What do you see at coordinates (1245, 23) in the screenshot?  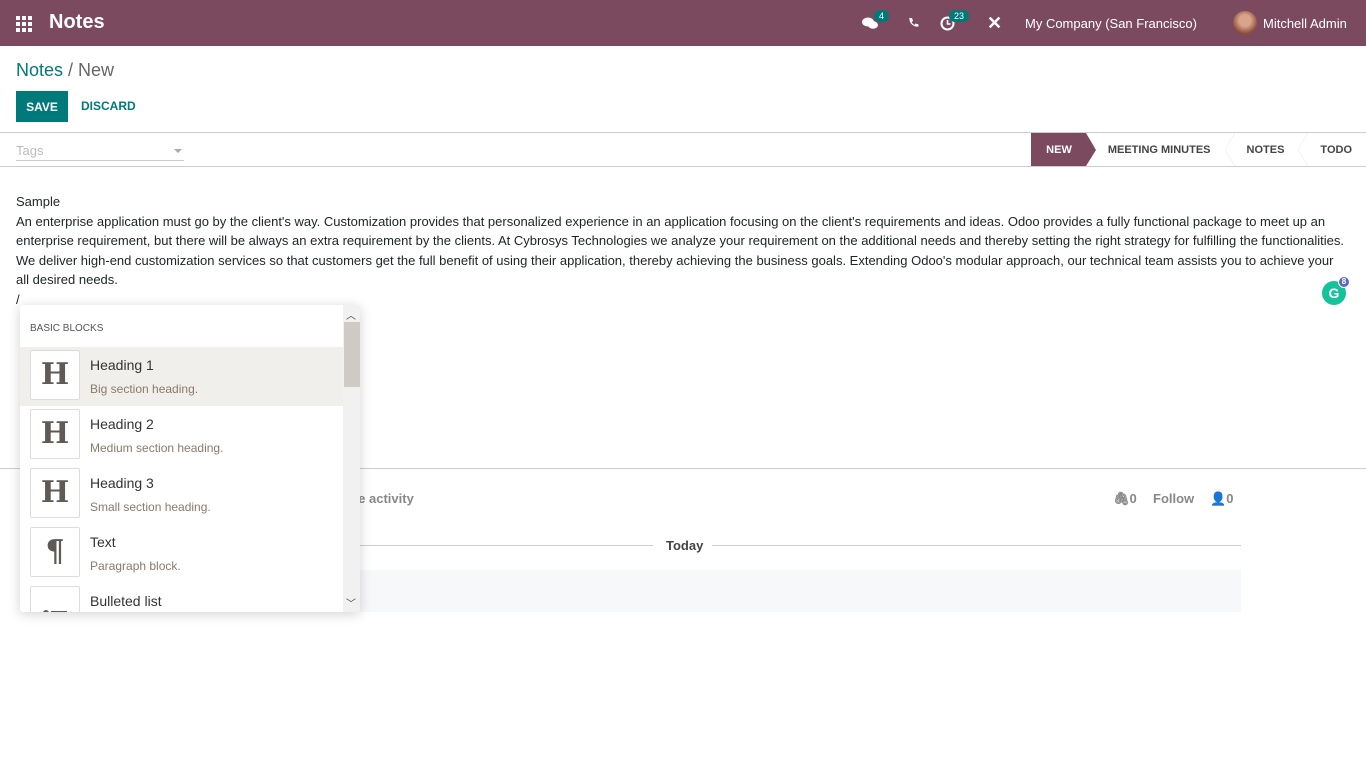 I see `avatar` at bounding box center [1245, 23].